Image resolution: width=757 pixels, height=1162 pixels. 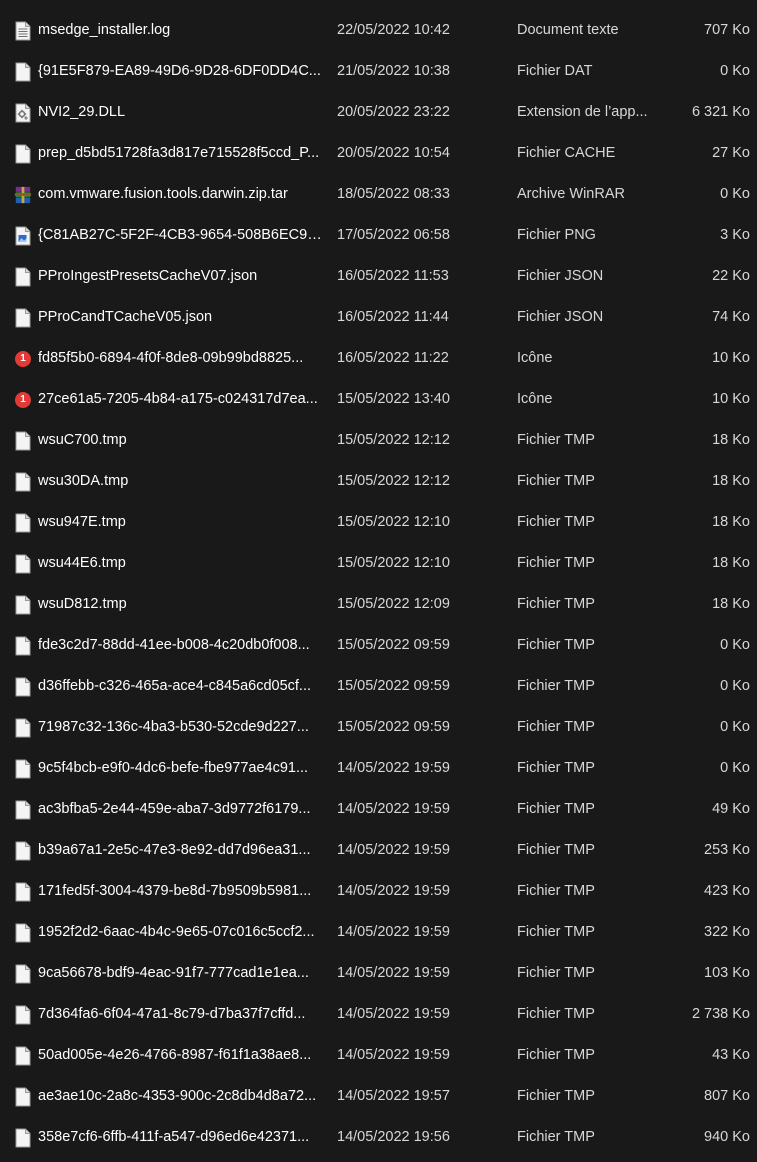 I want to click on file-name: wsu947E.tmp, so click(x=82, y=522).